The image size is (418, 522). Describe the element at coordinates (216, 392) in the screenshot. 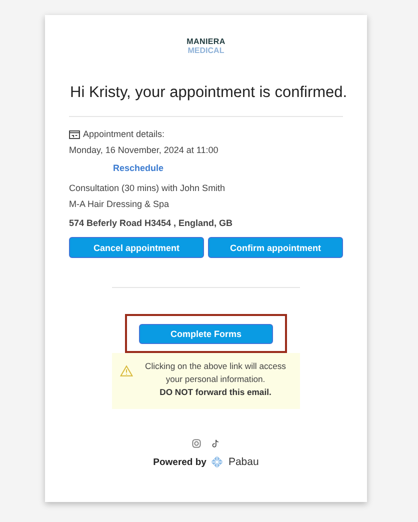

I see `warning-emphasis: DO NOT forward this email.` at that location.